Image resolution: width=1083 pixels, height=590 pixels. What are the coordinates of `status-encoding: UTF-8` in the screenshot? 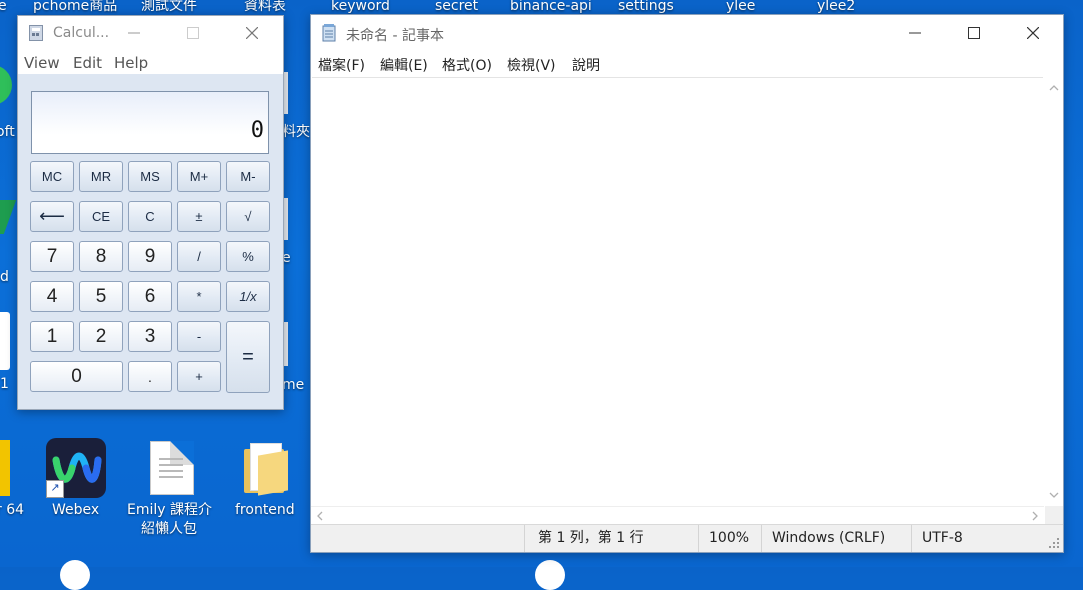 It's located at (976, 538).